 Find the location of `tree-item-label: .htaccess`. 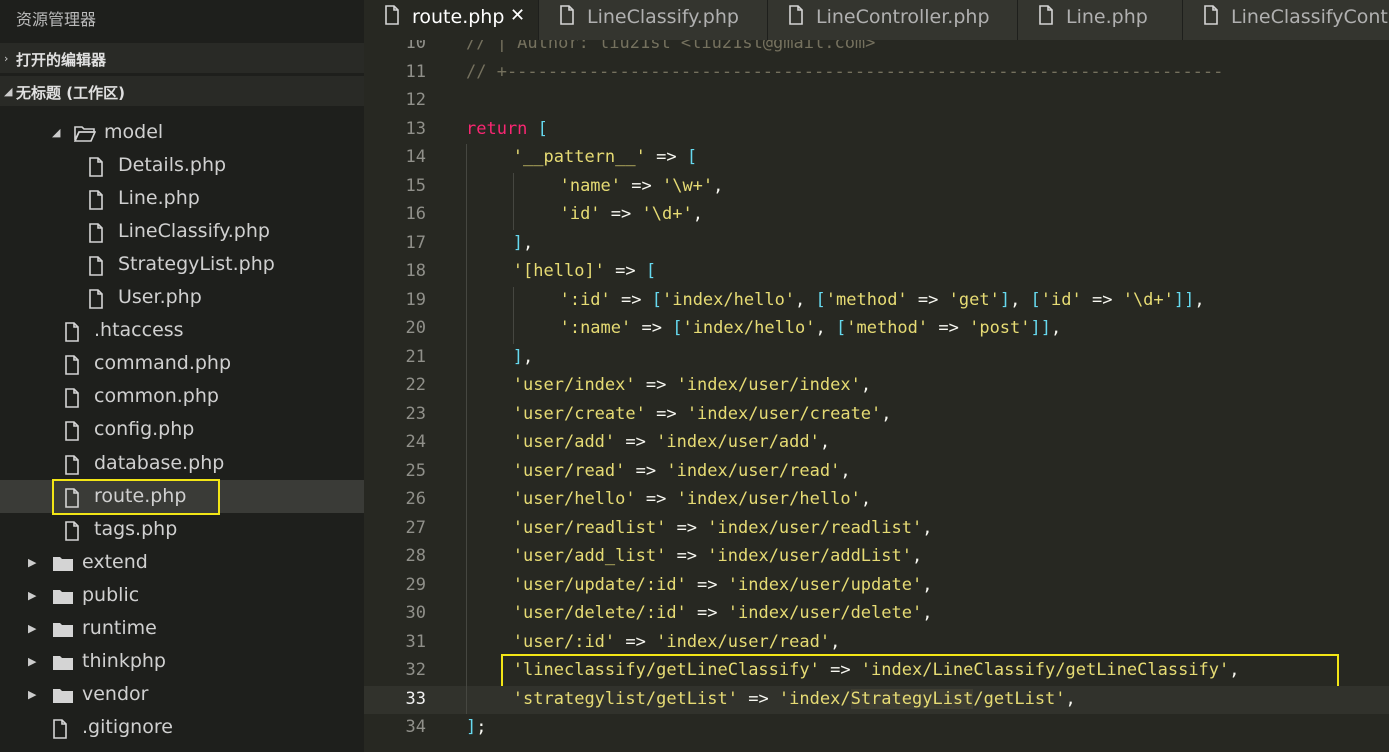

tree-item-label: .htaccess is located at coordinates (139, 330).